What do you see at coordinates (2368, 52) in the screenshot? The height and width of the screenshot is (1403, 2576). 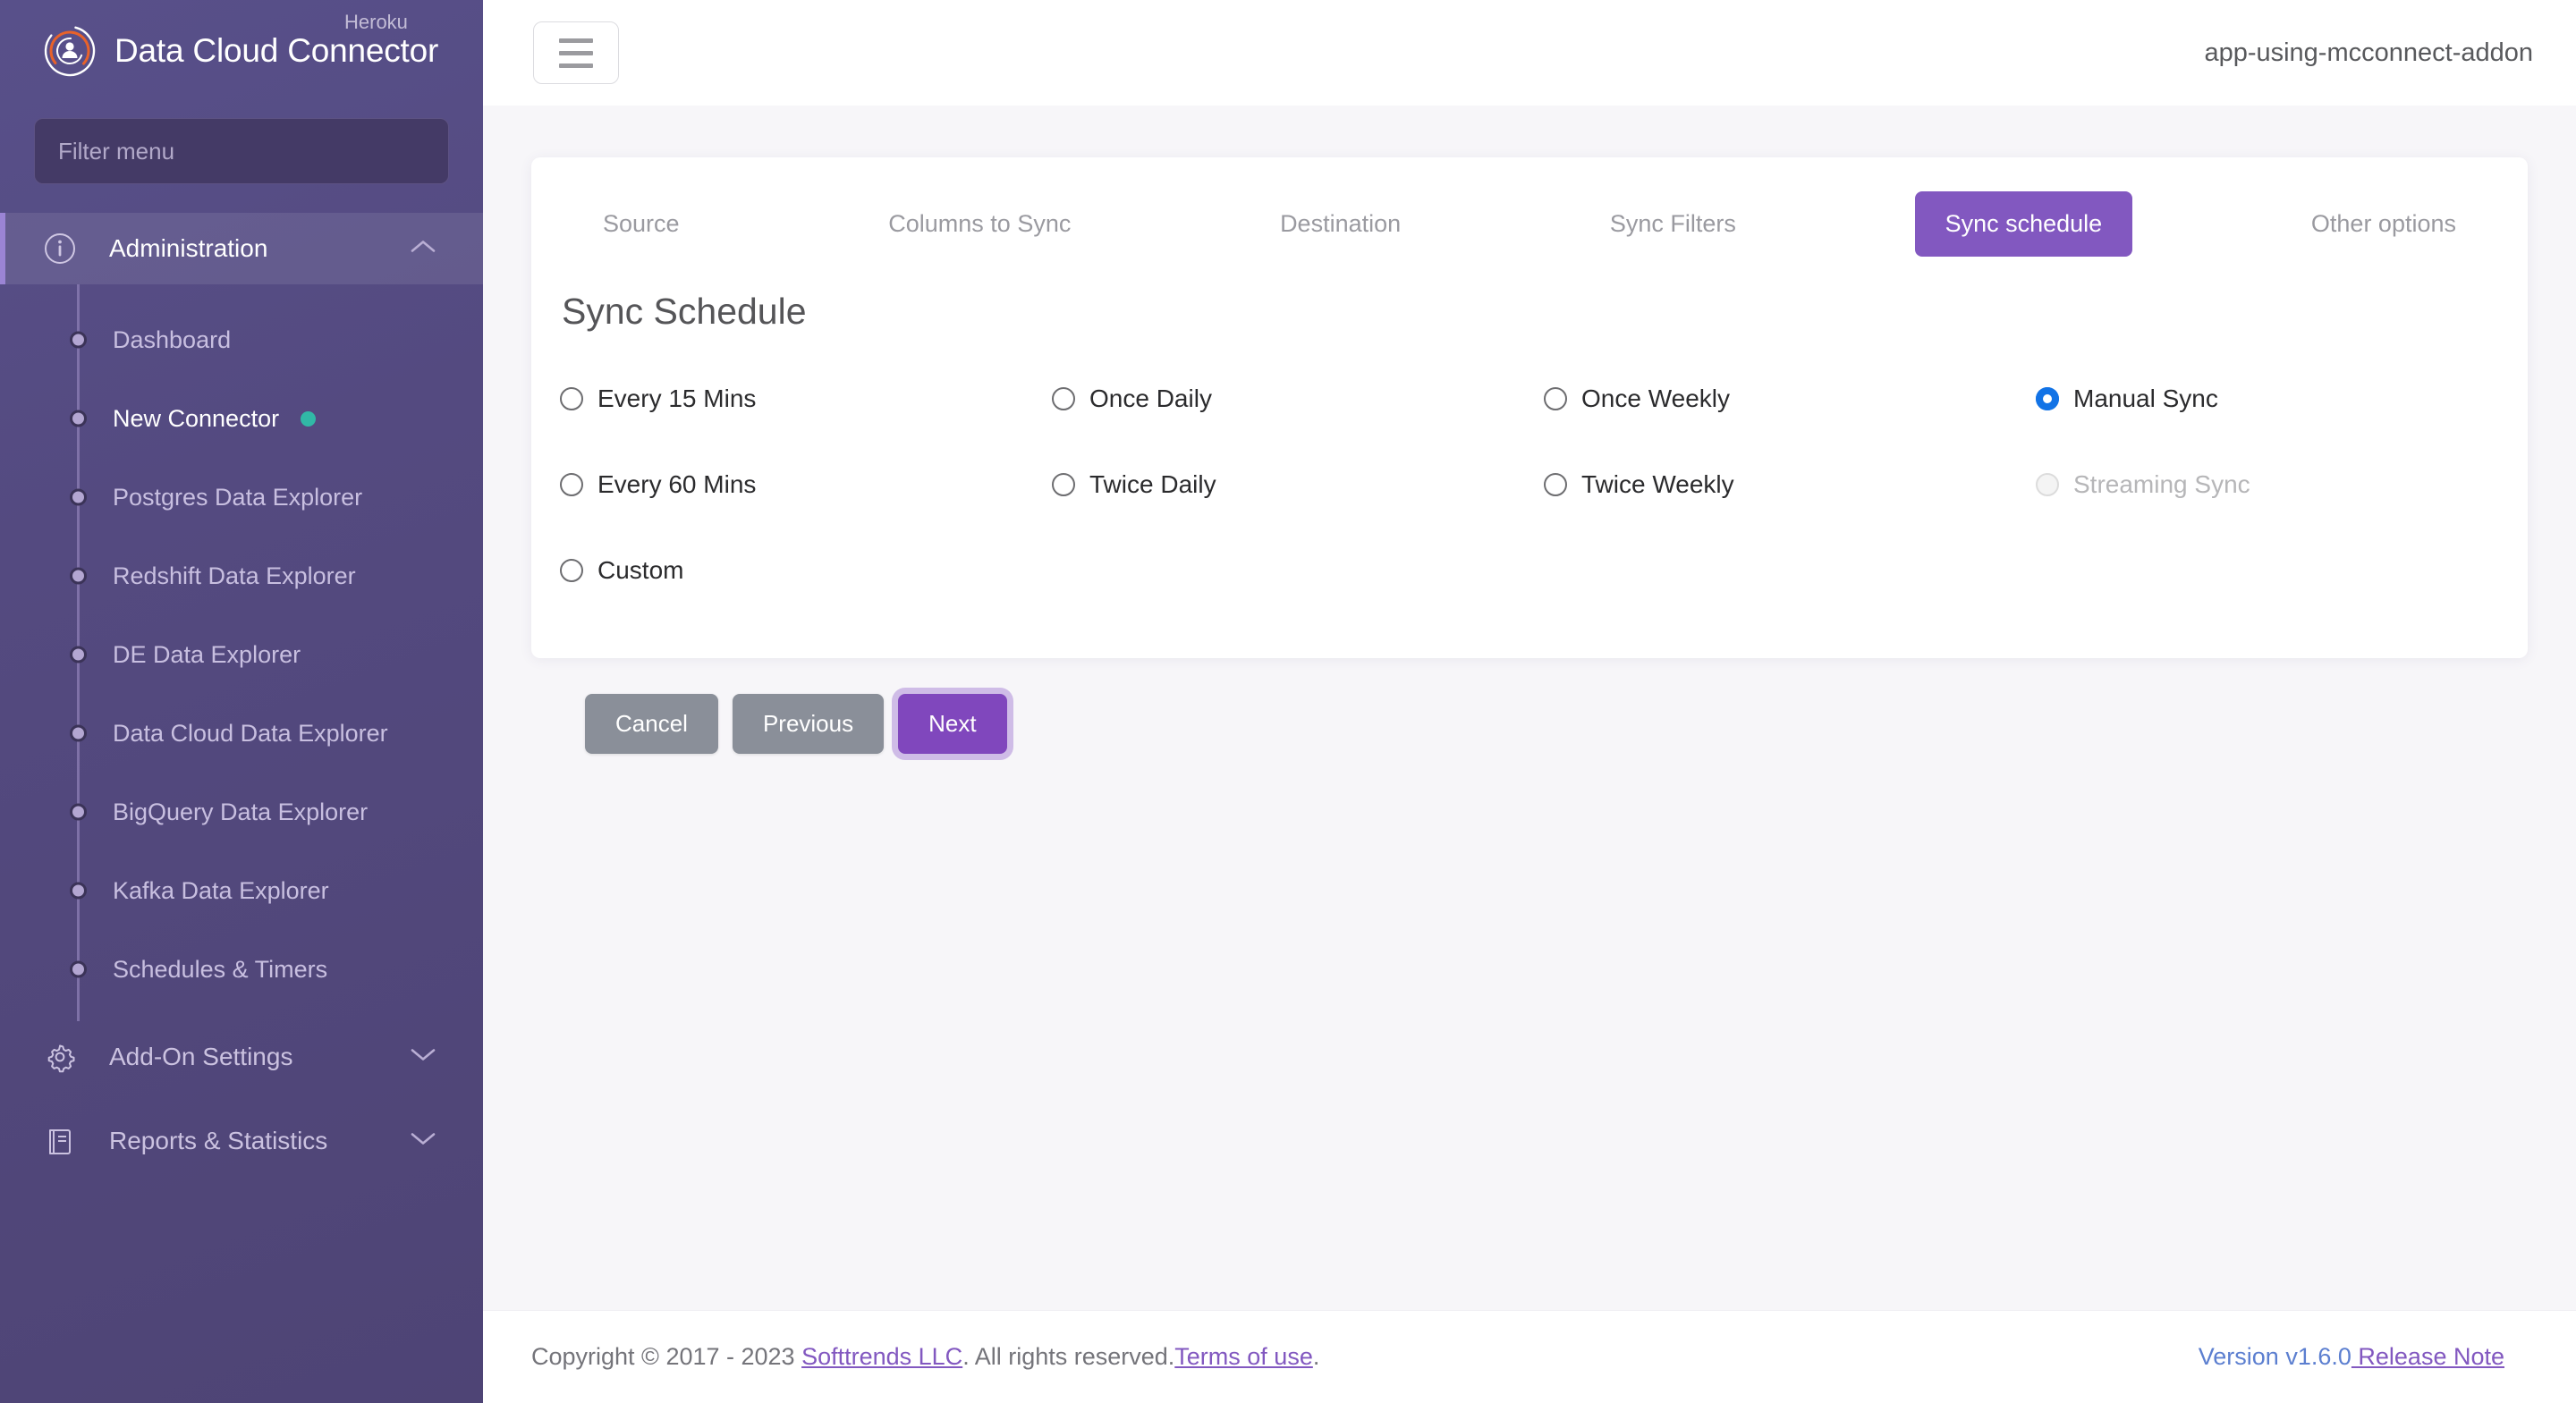 I see `app-name-label: app-using-mcconnect-addon` at bounding box center [2368, 52].